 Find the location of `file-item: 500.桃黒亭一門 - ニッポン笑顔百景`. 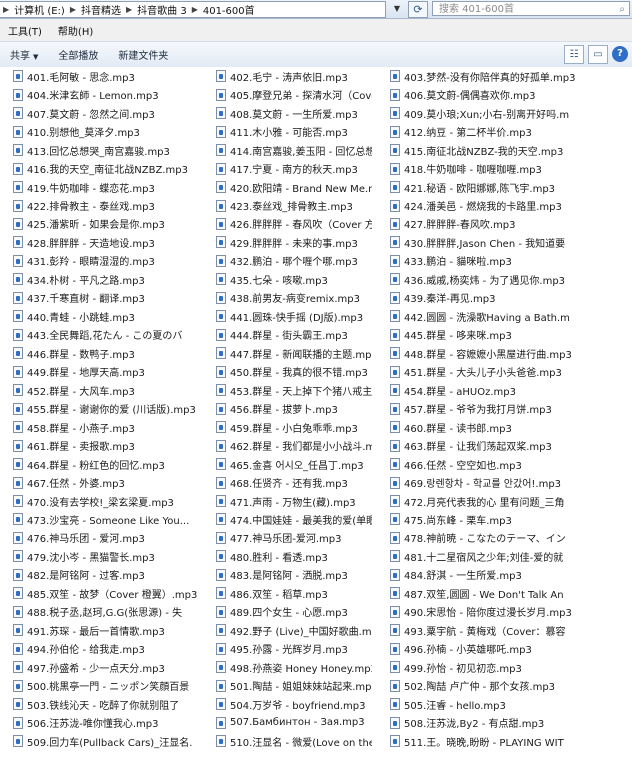

file-item: 500.桃黒亭一門 - ニッポン笑顔百景 is located at coordinates (99, 685).